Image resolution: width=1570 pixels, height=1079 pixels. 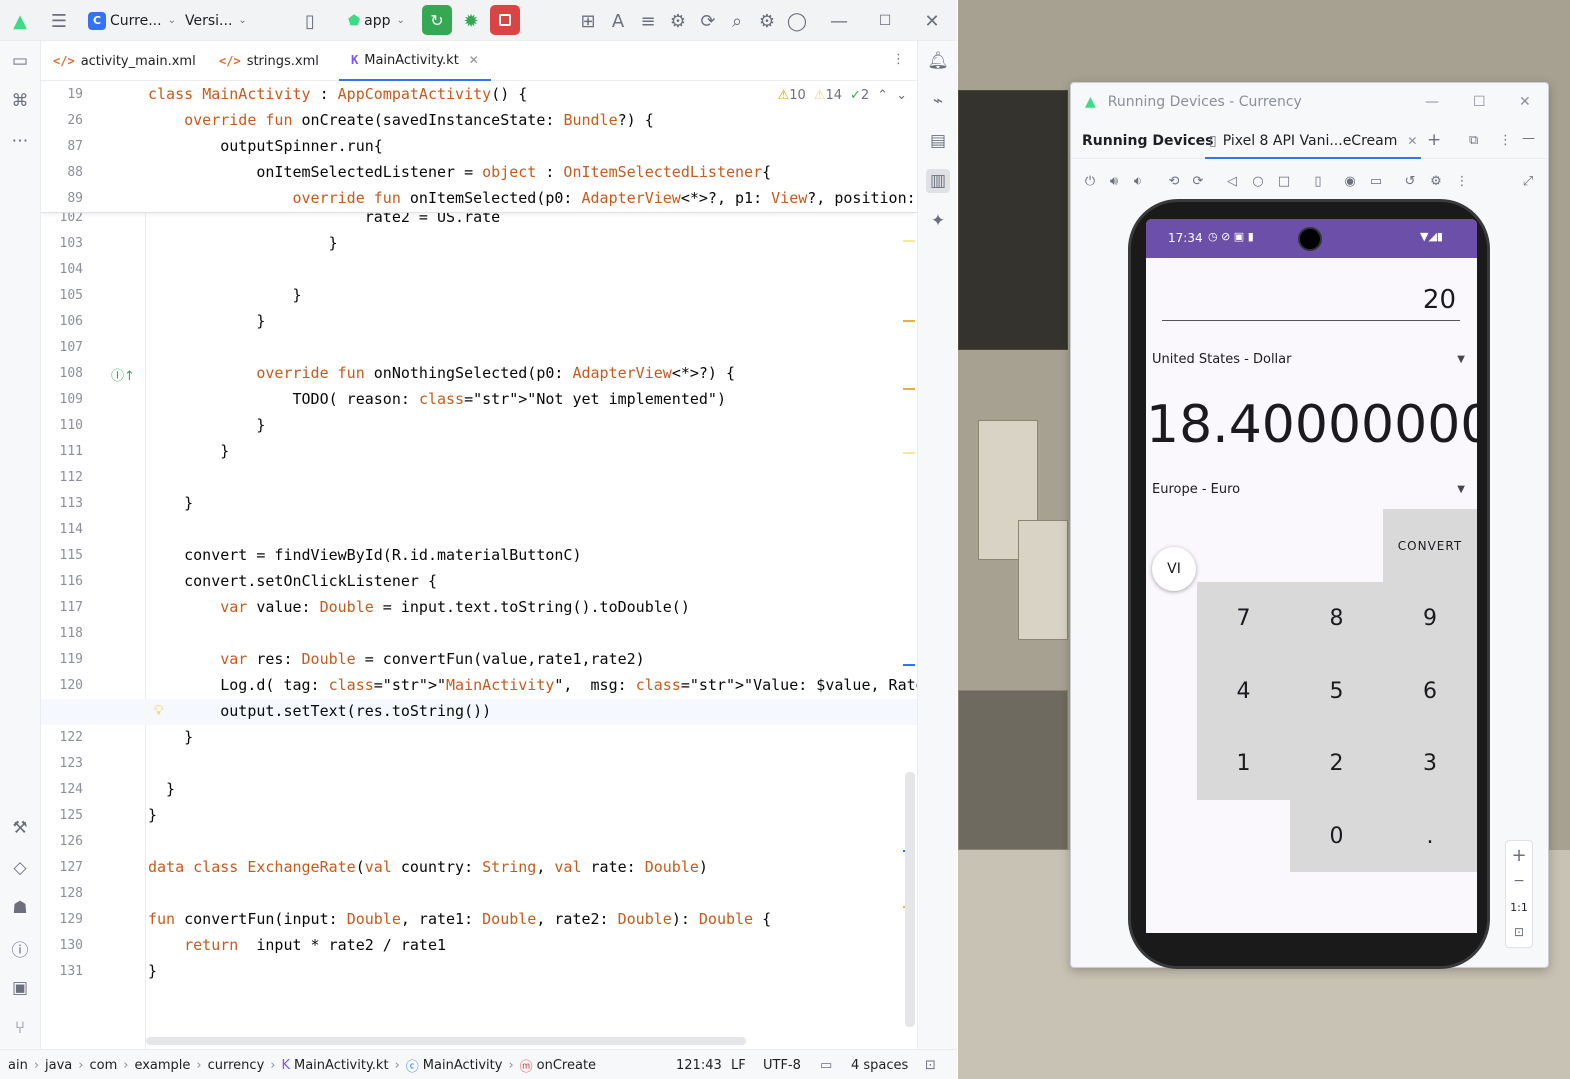 What do you see at coordinates (1462, 181) in the screenshot?
I see `more-icon: ⋮` at bounding box center [1462, 181].